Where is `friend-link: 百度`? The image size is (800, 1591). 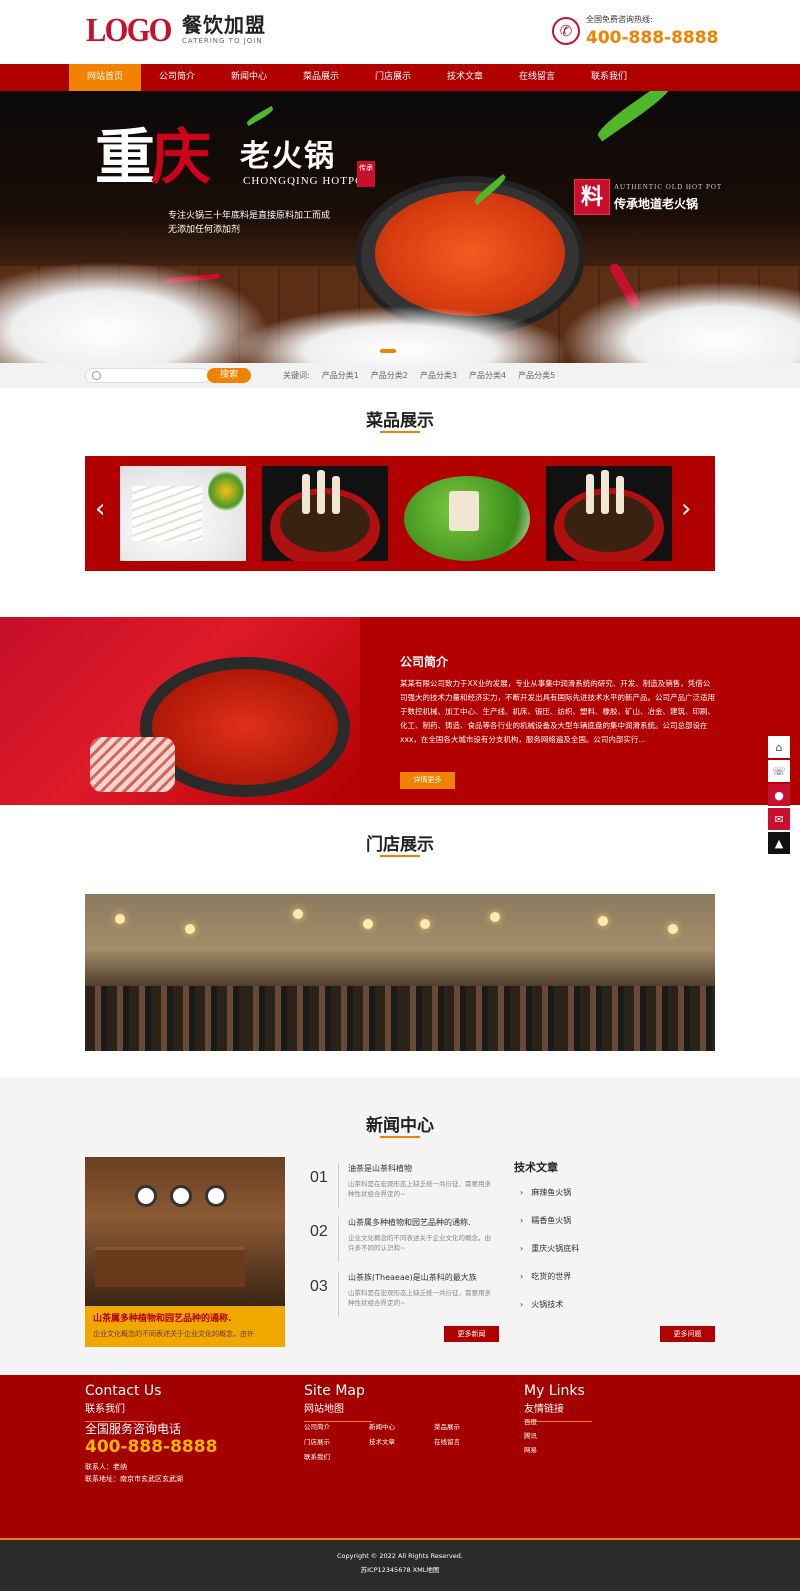 friend-link: 百度 is located at coordinates (530, 1422).